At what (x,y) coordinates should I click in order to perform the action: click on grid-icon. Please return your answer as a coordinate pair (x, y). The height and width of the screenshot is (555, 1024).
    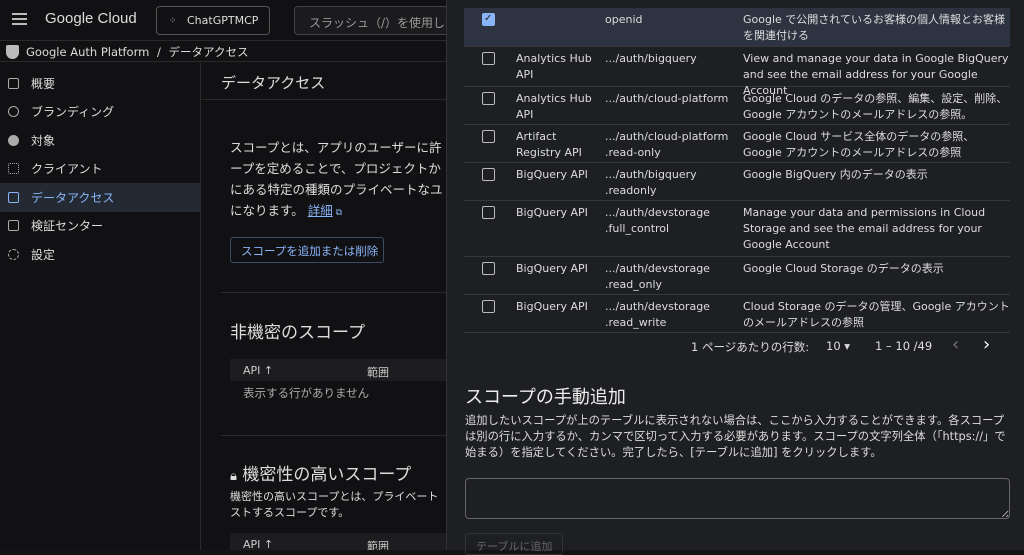
    Looking at the image, I should click on (13, 169).